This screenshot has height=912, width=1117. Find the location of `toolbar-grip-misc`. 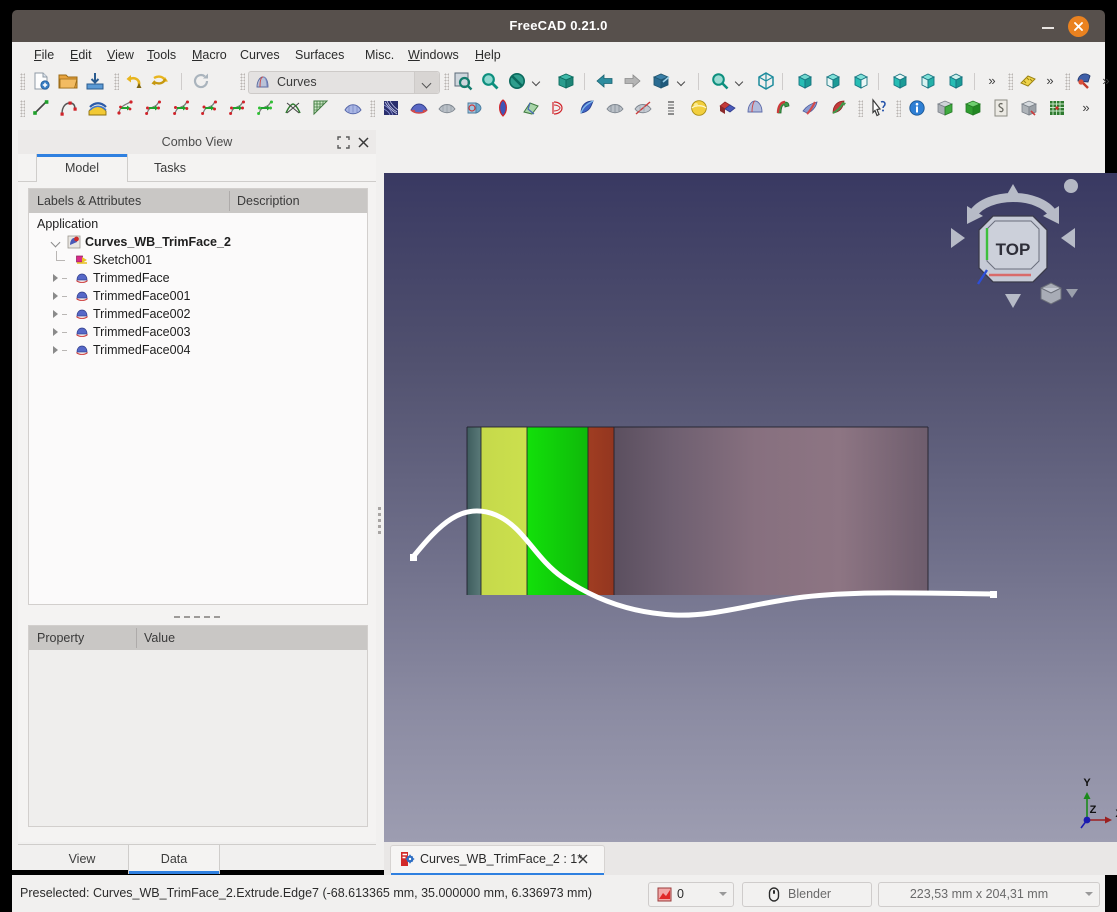

toolbar-grip-misc is located at coordinates (1010, 81).